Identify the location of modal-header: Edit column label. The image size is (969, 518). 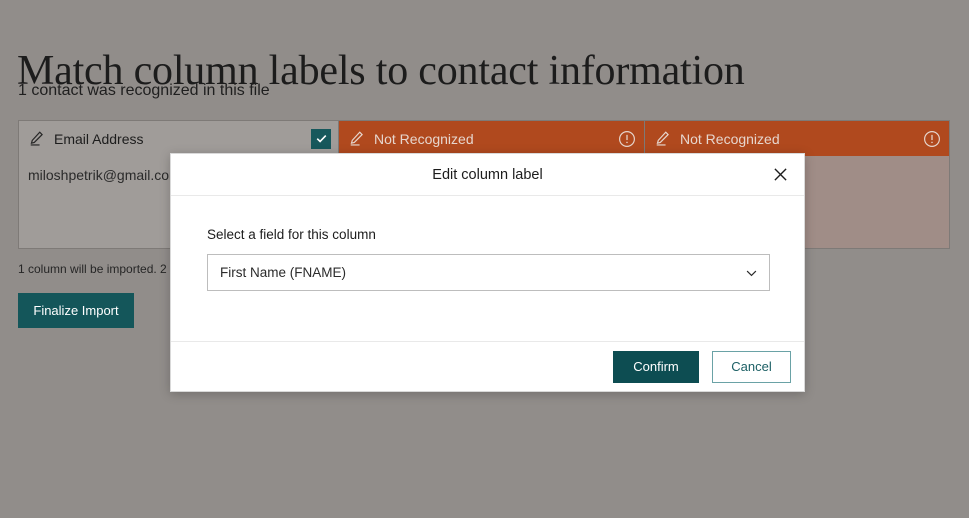
(487, 175).